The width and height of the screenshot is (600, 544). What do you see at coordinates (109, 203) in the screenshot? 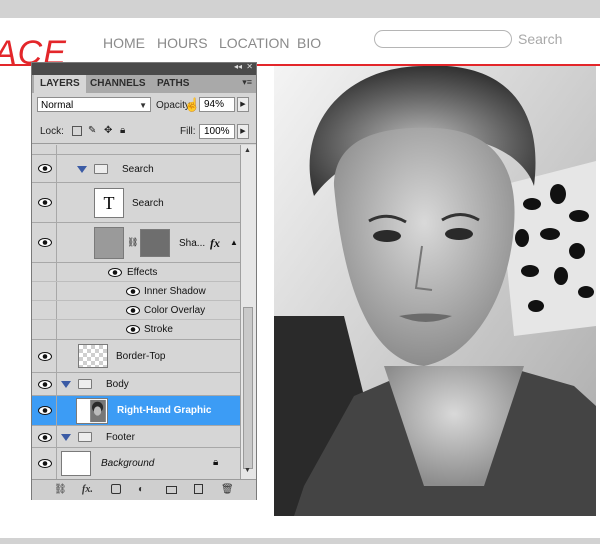
I see `text-layer-thumb: T` at bounding box center [109, 203].